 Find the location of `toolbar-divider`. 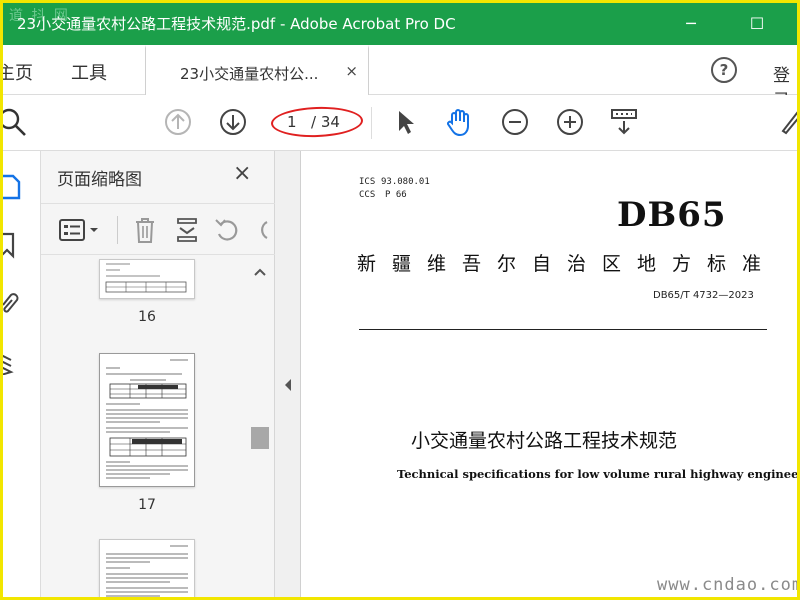

toolbar-divider is located at coordinates (371, 123).